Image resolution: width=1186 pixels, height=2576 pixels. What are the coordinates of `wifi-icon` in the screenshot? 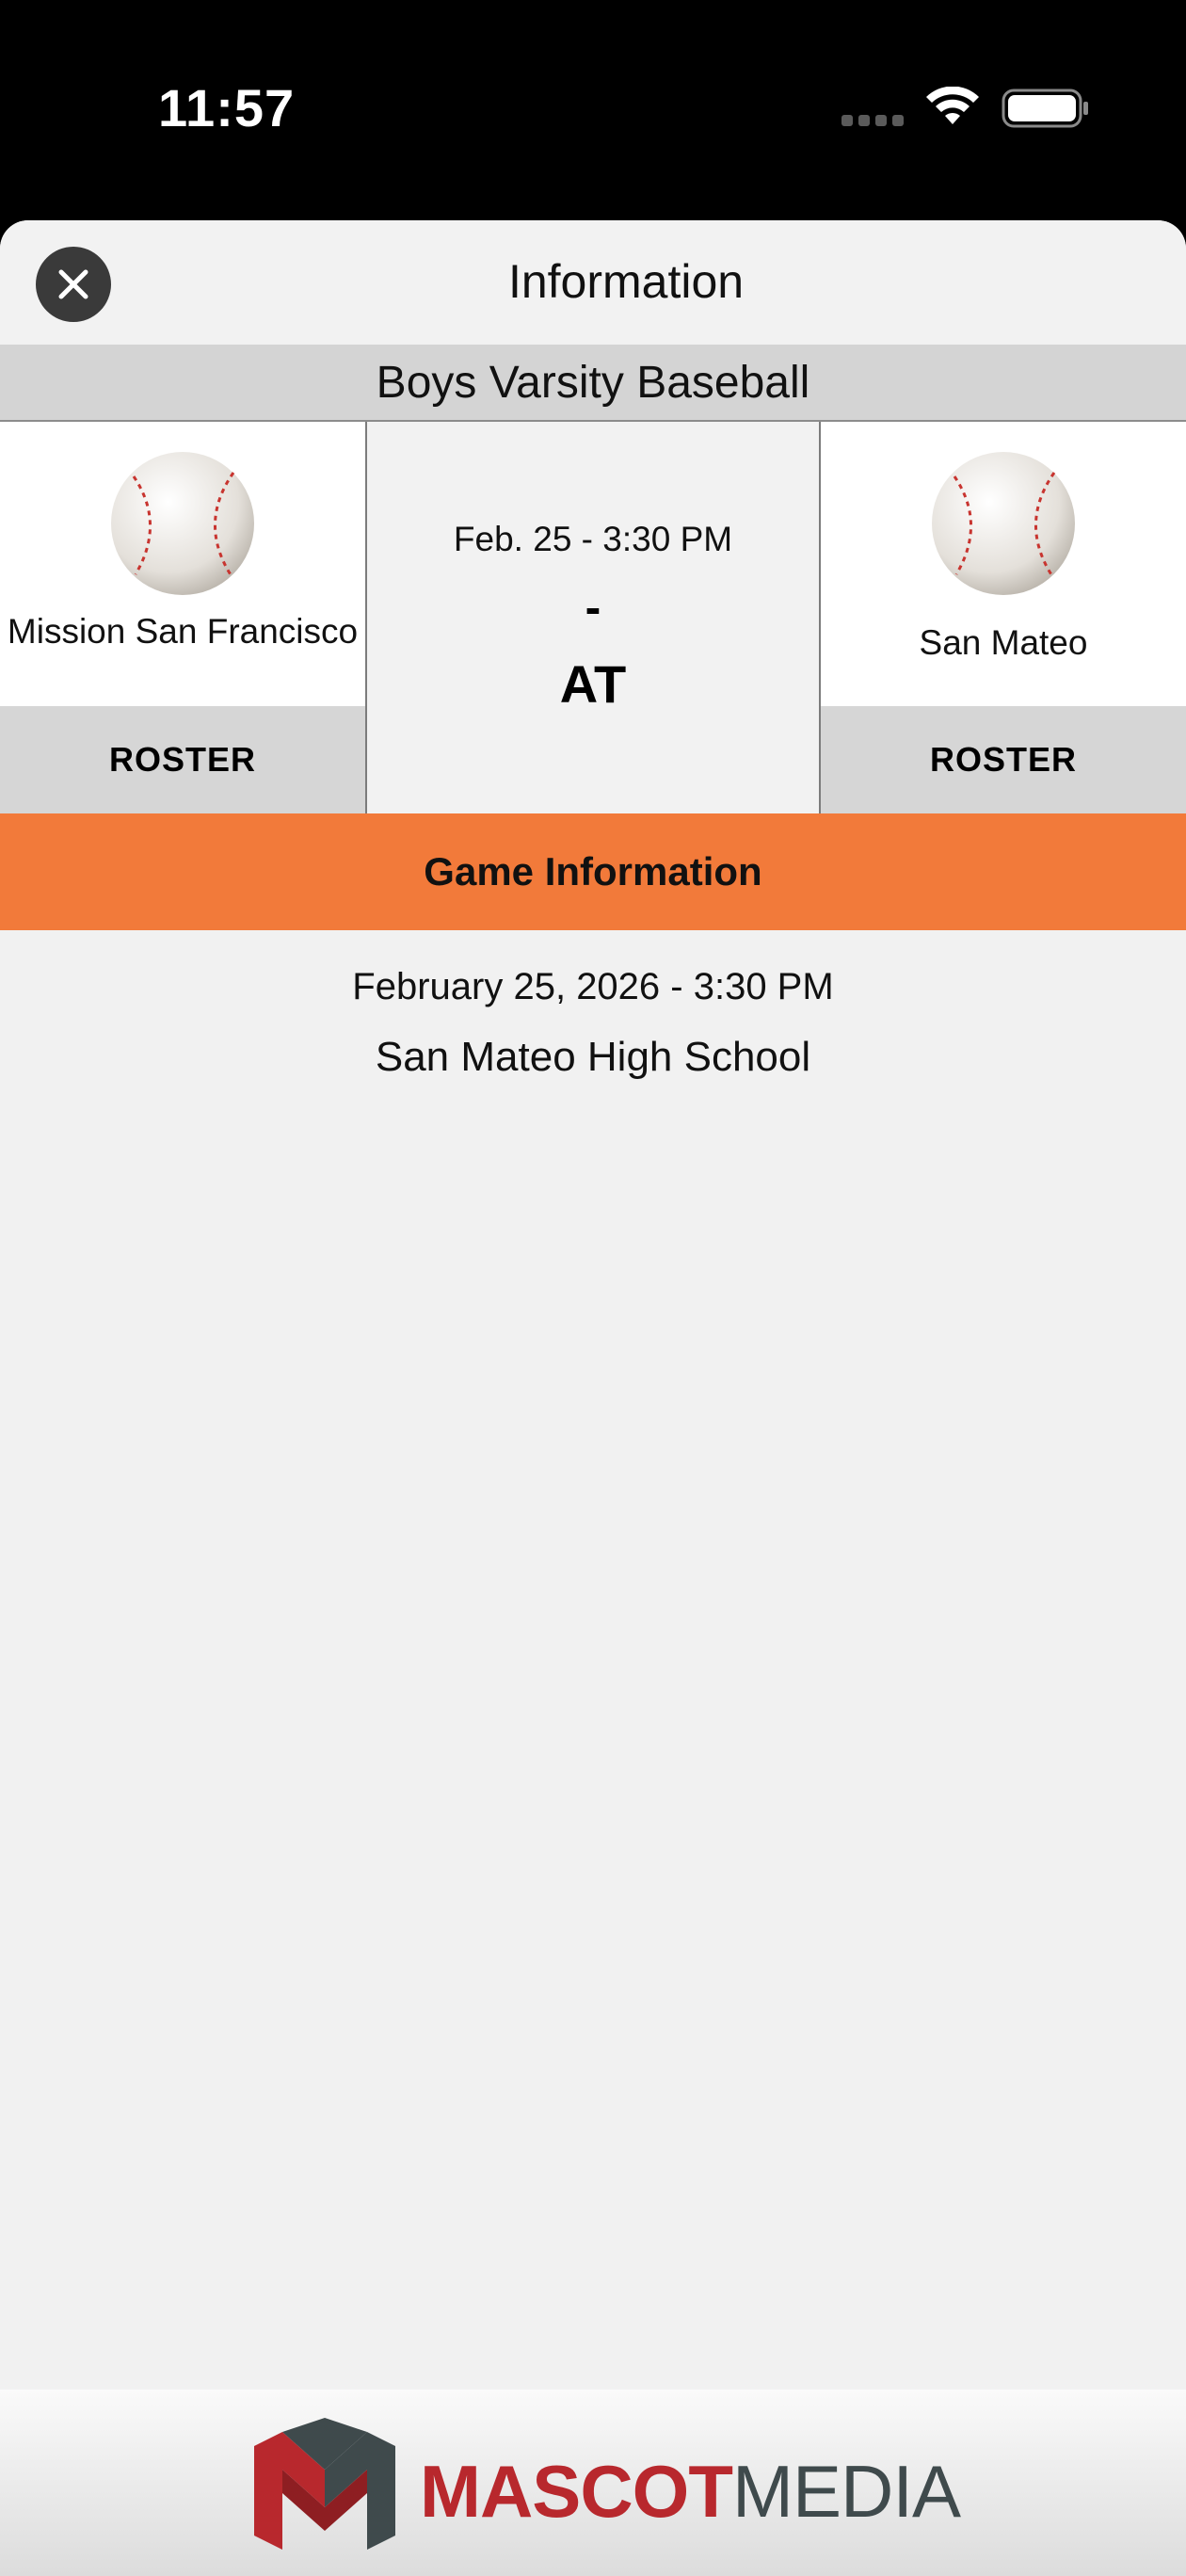 It's located at (952, 105).